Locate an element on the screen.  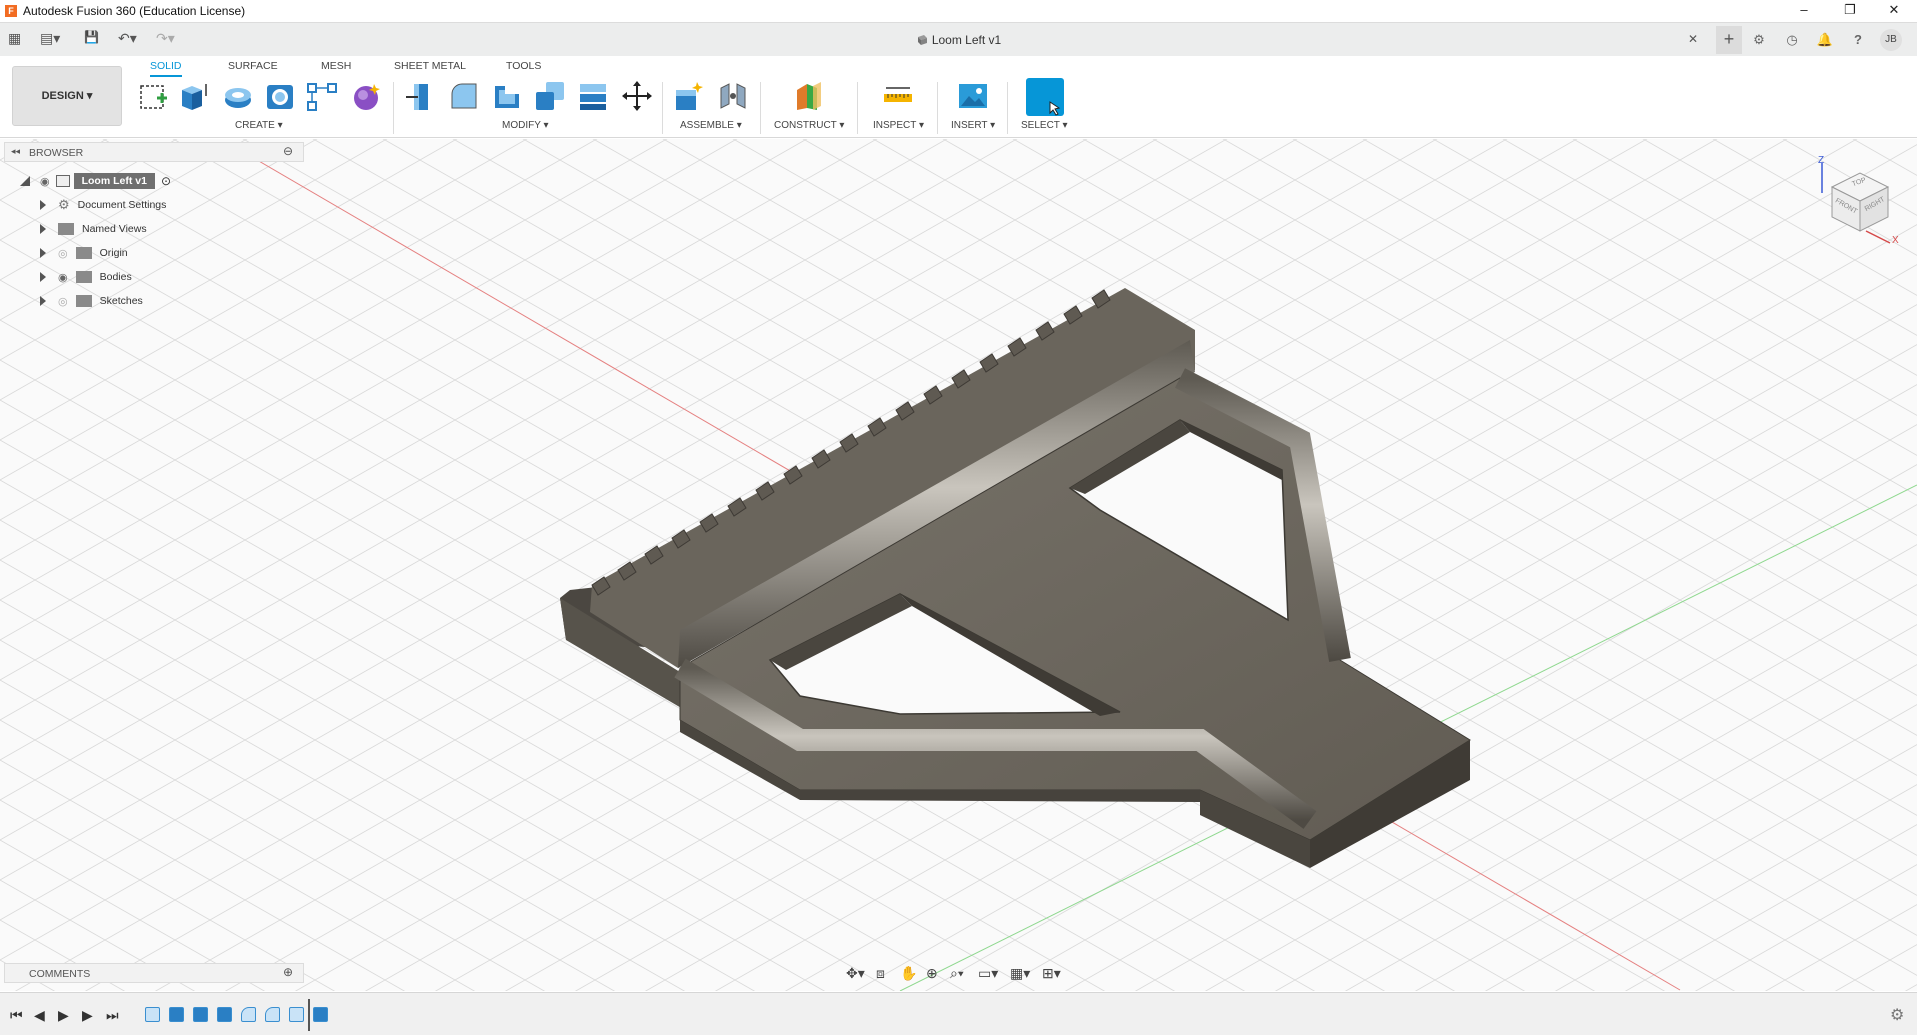
extrude-icon is located at coordinates (194, 96).